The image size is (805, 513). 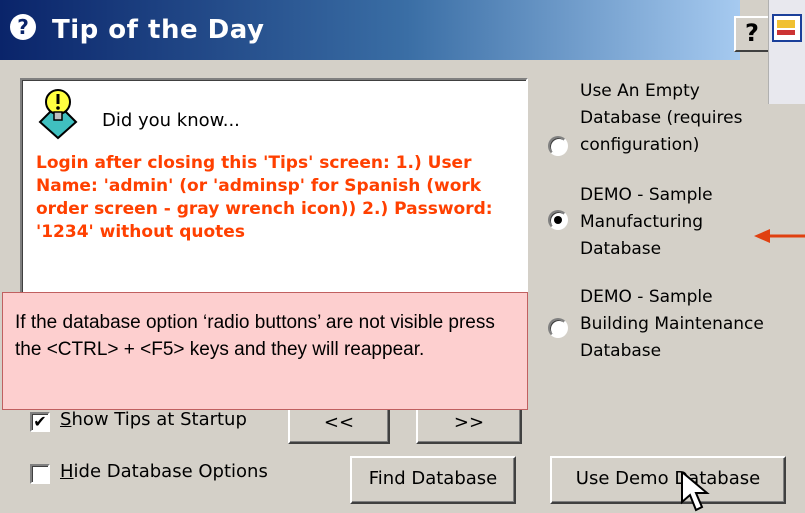 What do you see at coordinates (40, 474) in the screenshot?
I see `hide-database-options-checkbox` at bounding box center [40, 474].